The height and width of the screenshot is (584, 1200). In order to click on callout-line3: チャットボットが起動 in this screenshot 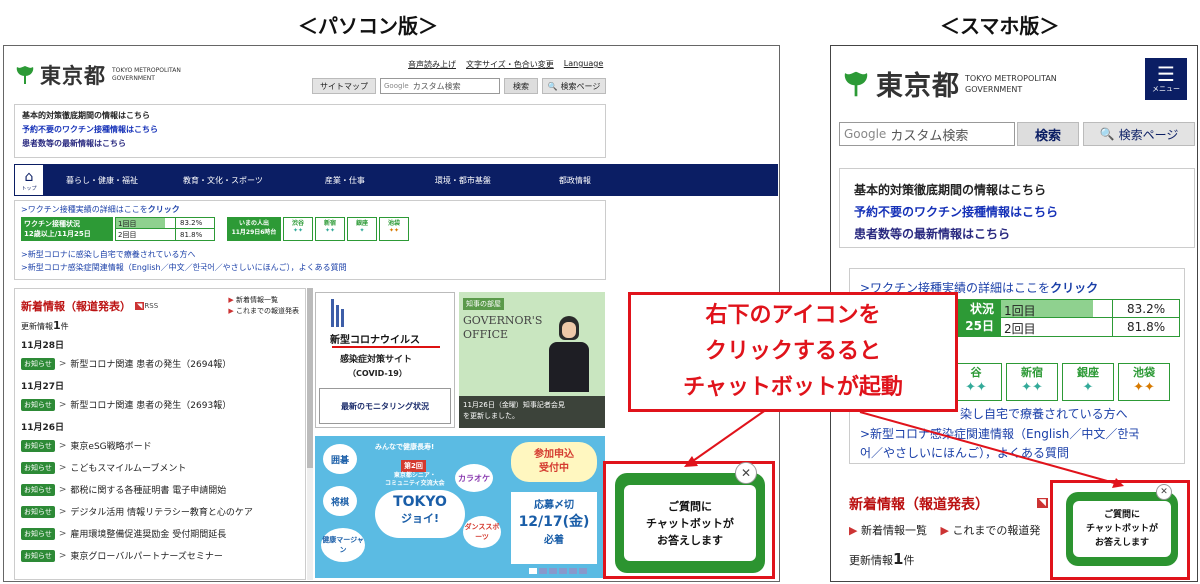, I will do `click(793, 387)`.